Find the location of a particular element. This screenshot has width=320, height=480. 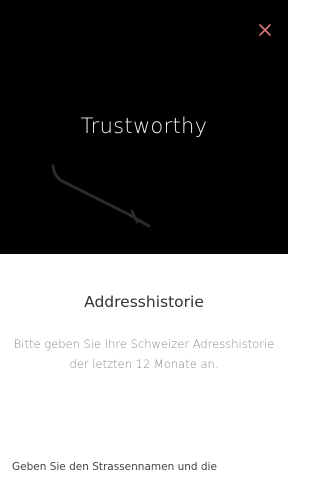

close-button is located at coordinates (265, 30).